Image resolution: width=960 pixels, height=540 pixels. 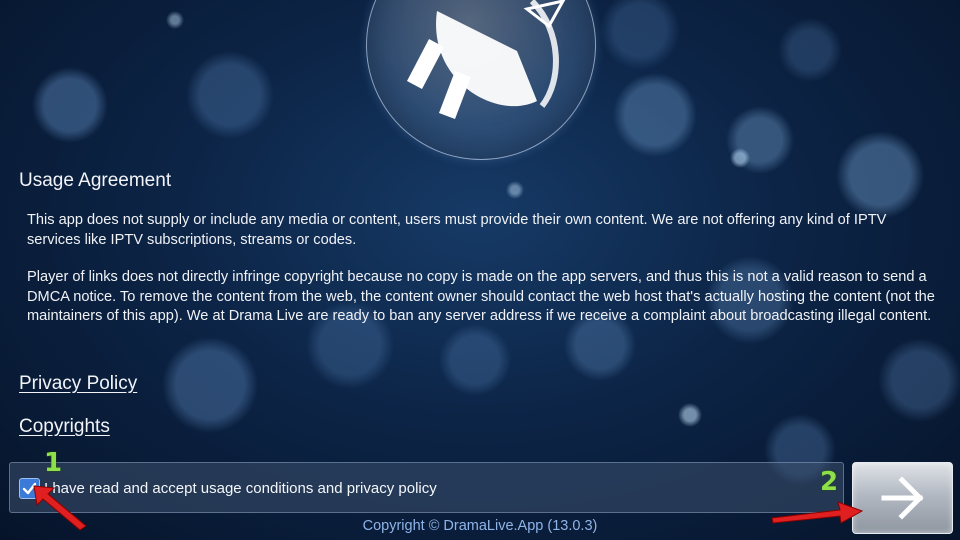 I want to click on app-logo, so click(x=481, y=80).